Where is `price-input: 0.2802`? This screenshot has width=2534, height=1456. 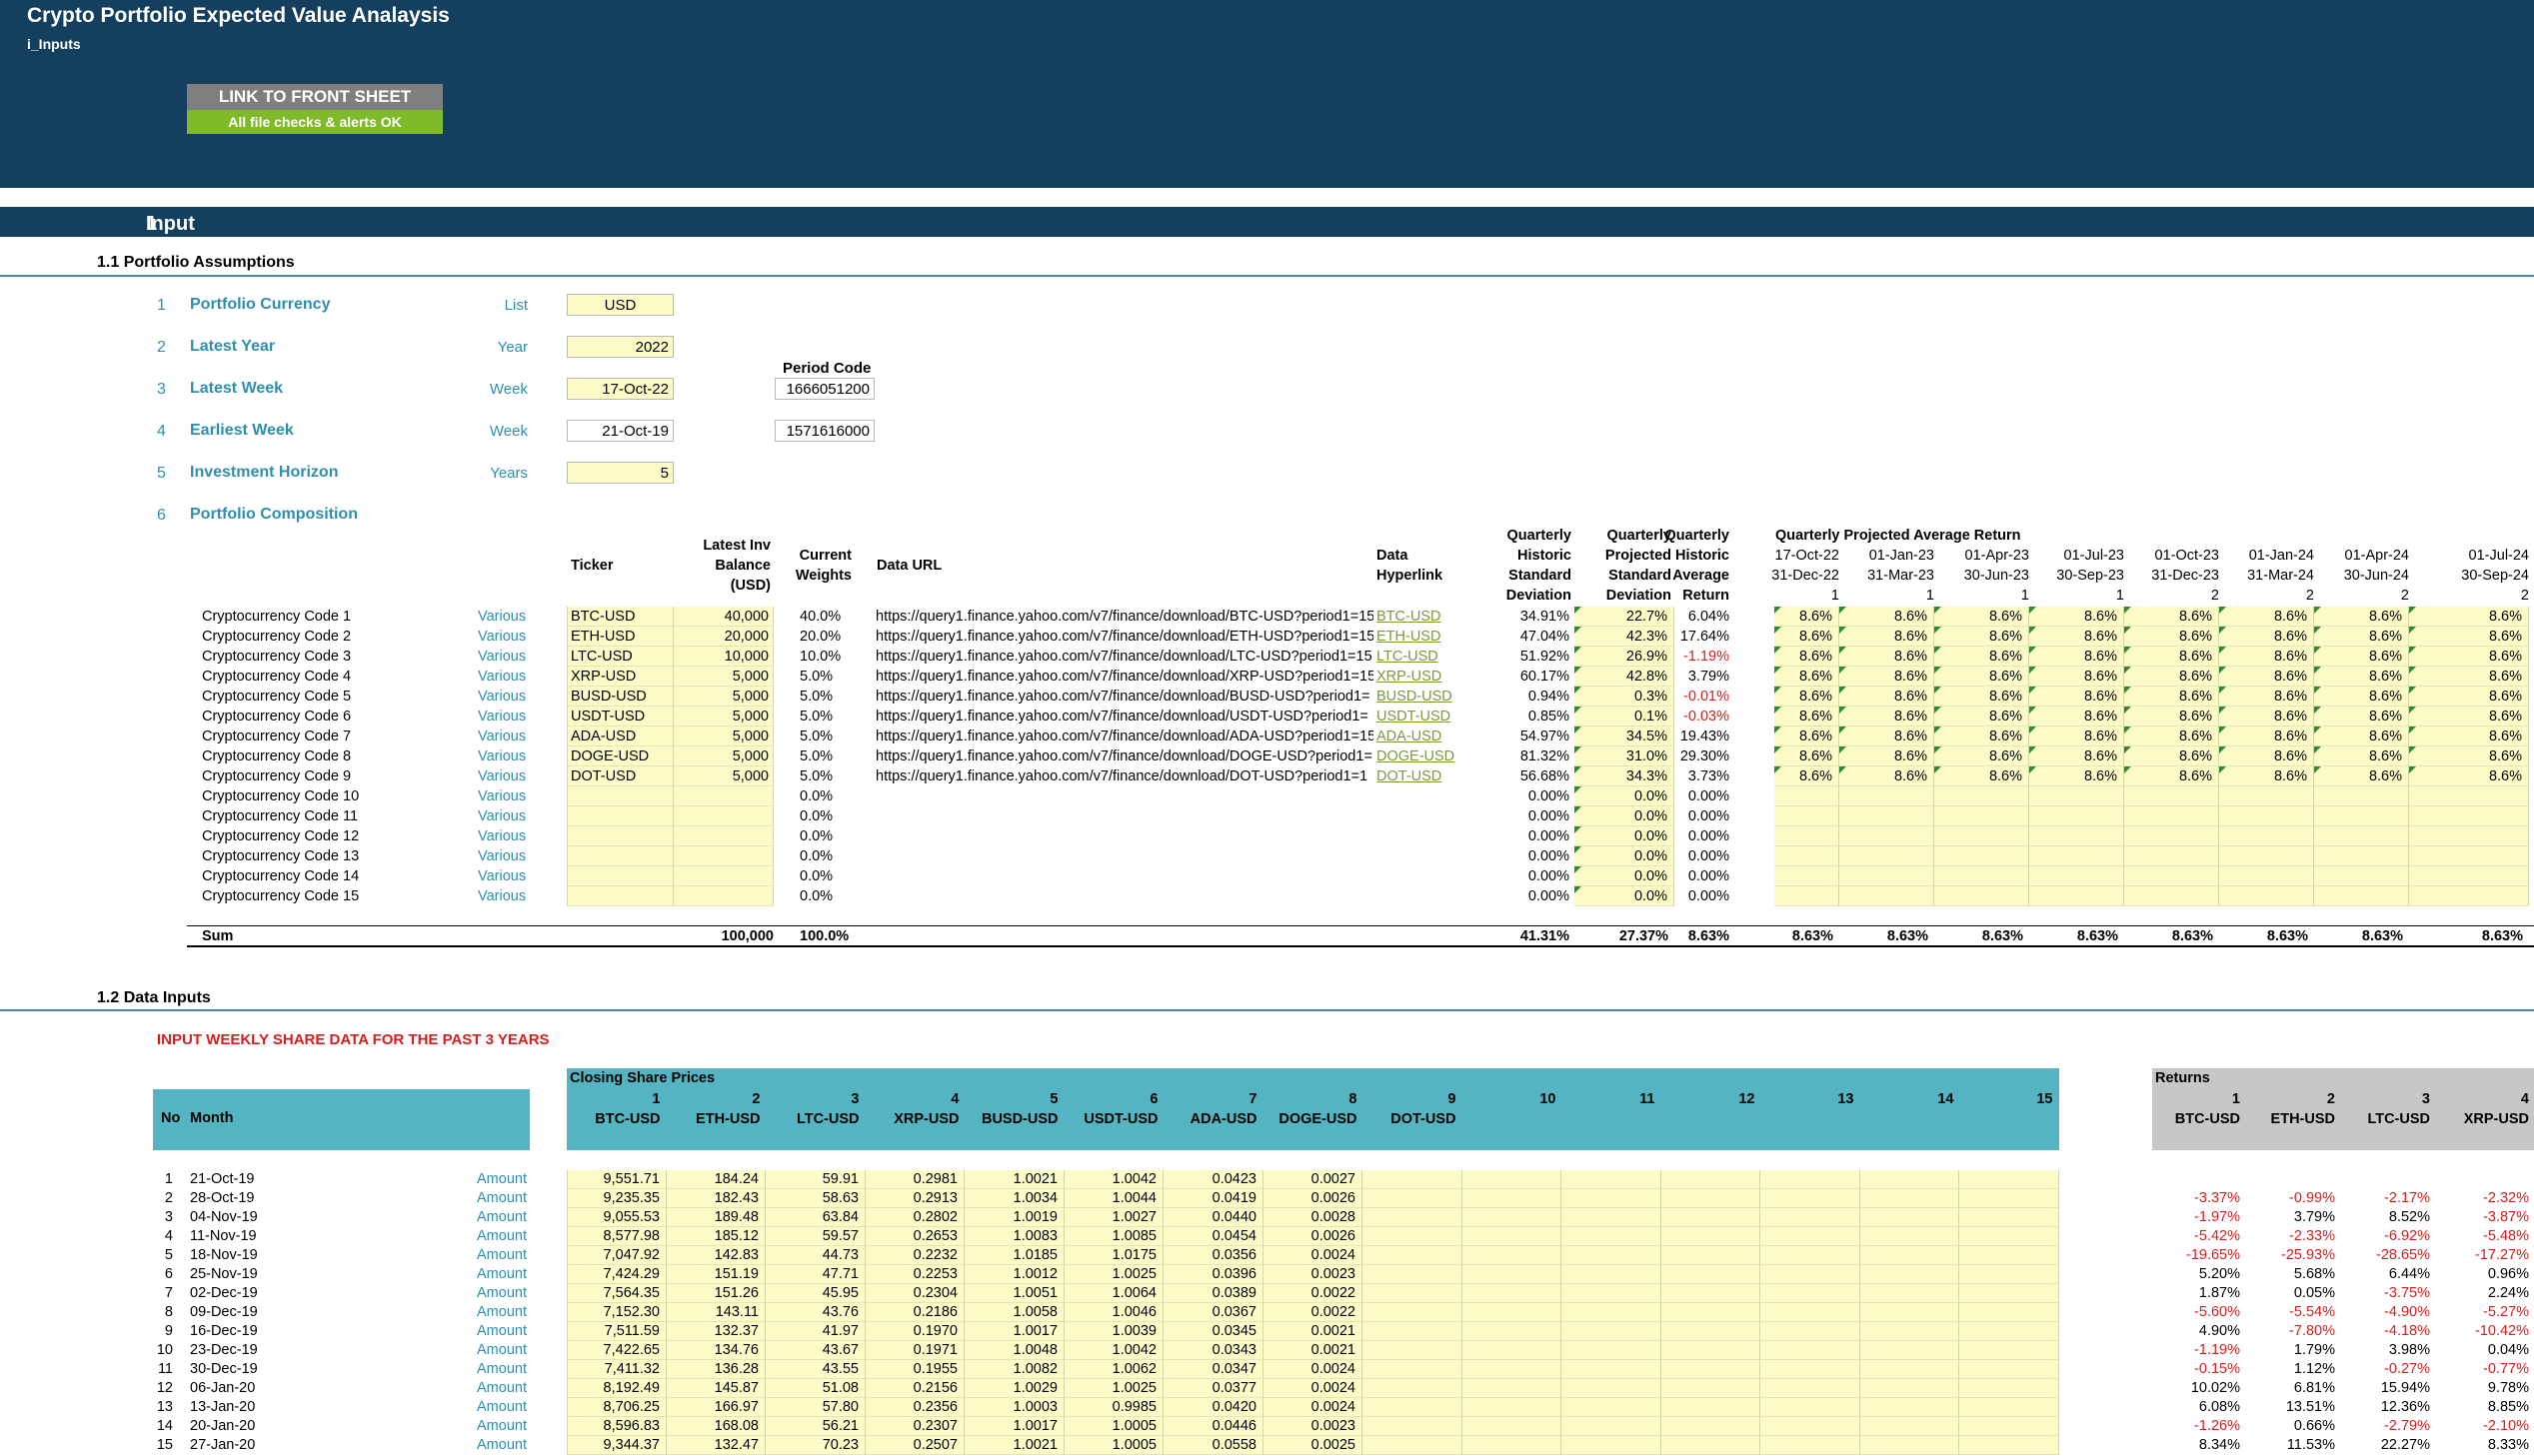
price-input: 0.2802 is located at coordinates (915, 1218).